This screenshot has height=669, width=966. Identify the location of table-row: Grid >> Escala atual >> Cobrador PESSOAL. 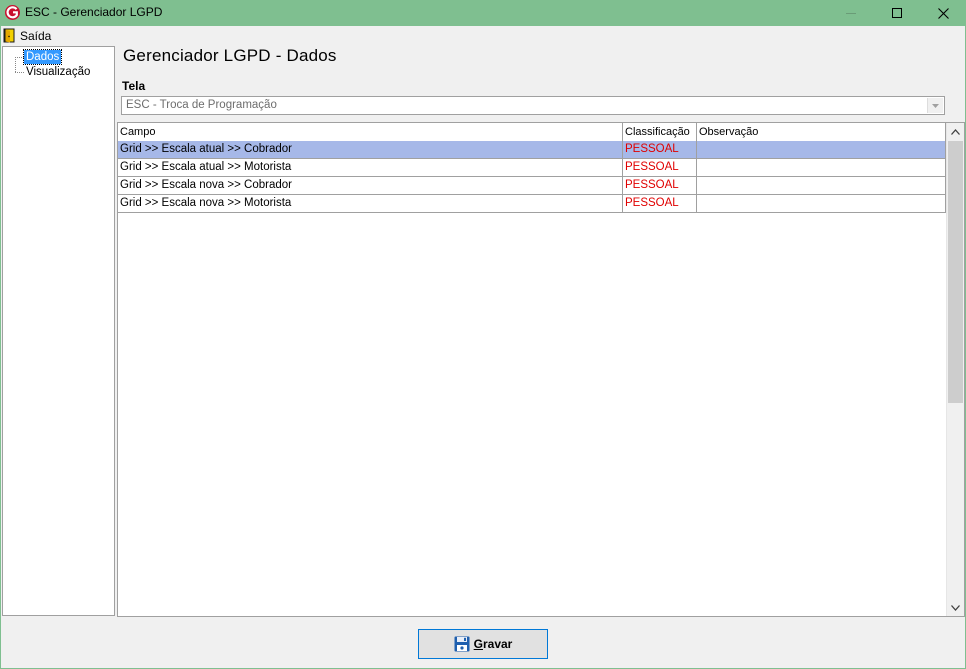
(532, 150).